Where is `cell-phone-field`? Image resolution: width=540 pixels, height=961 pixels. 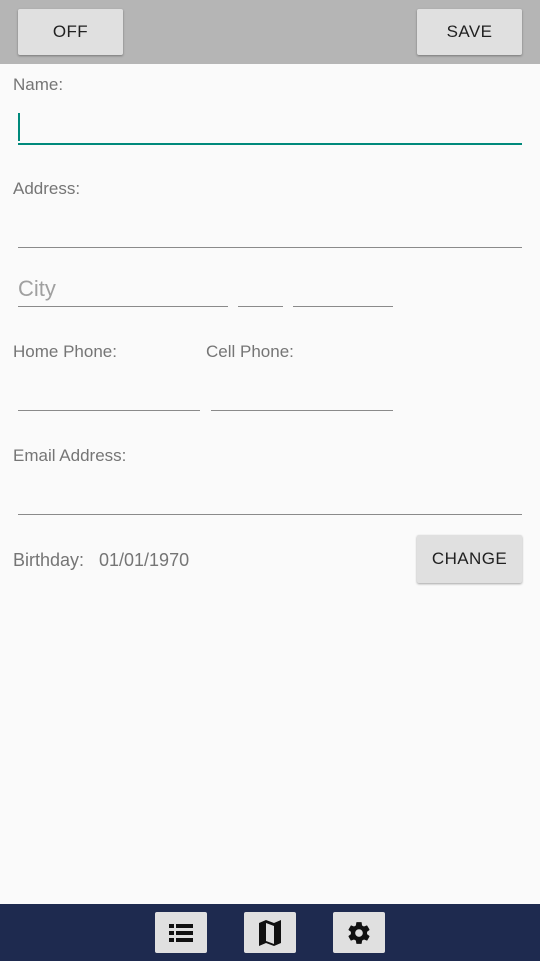
cell-phone-field is located at coordinates (302, 391).